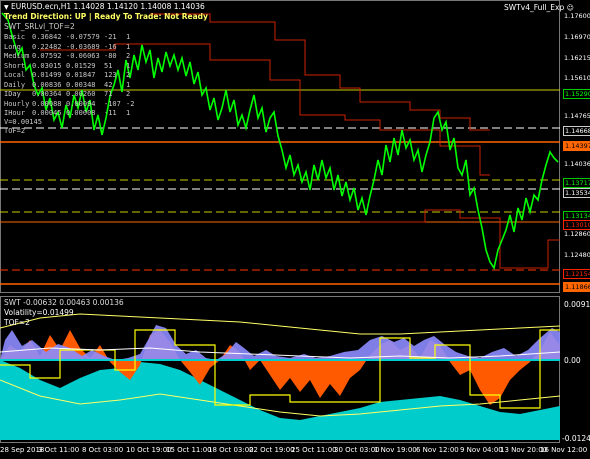 The image size is (590, 459). What do you see at coordinates (15, 113) in the screenshot?
I see `stats-cell-name: IHour` at bounding box center [15, 113].